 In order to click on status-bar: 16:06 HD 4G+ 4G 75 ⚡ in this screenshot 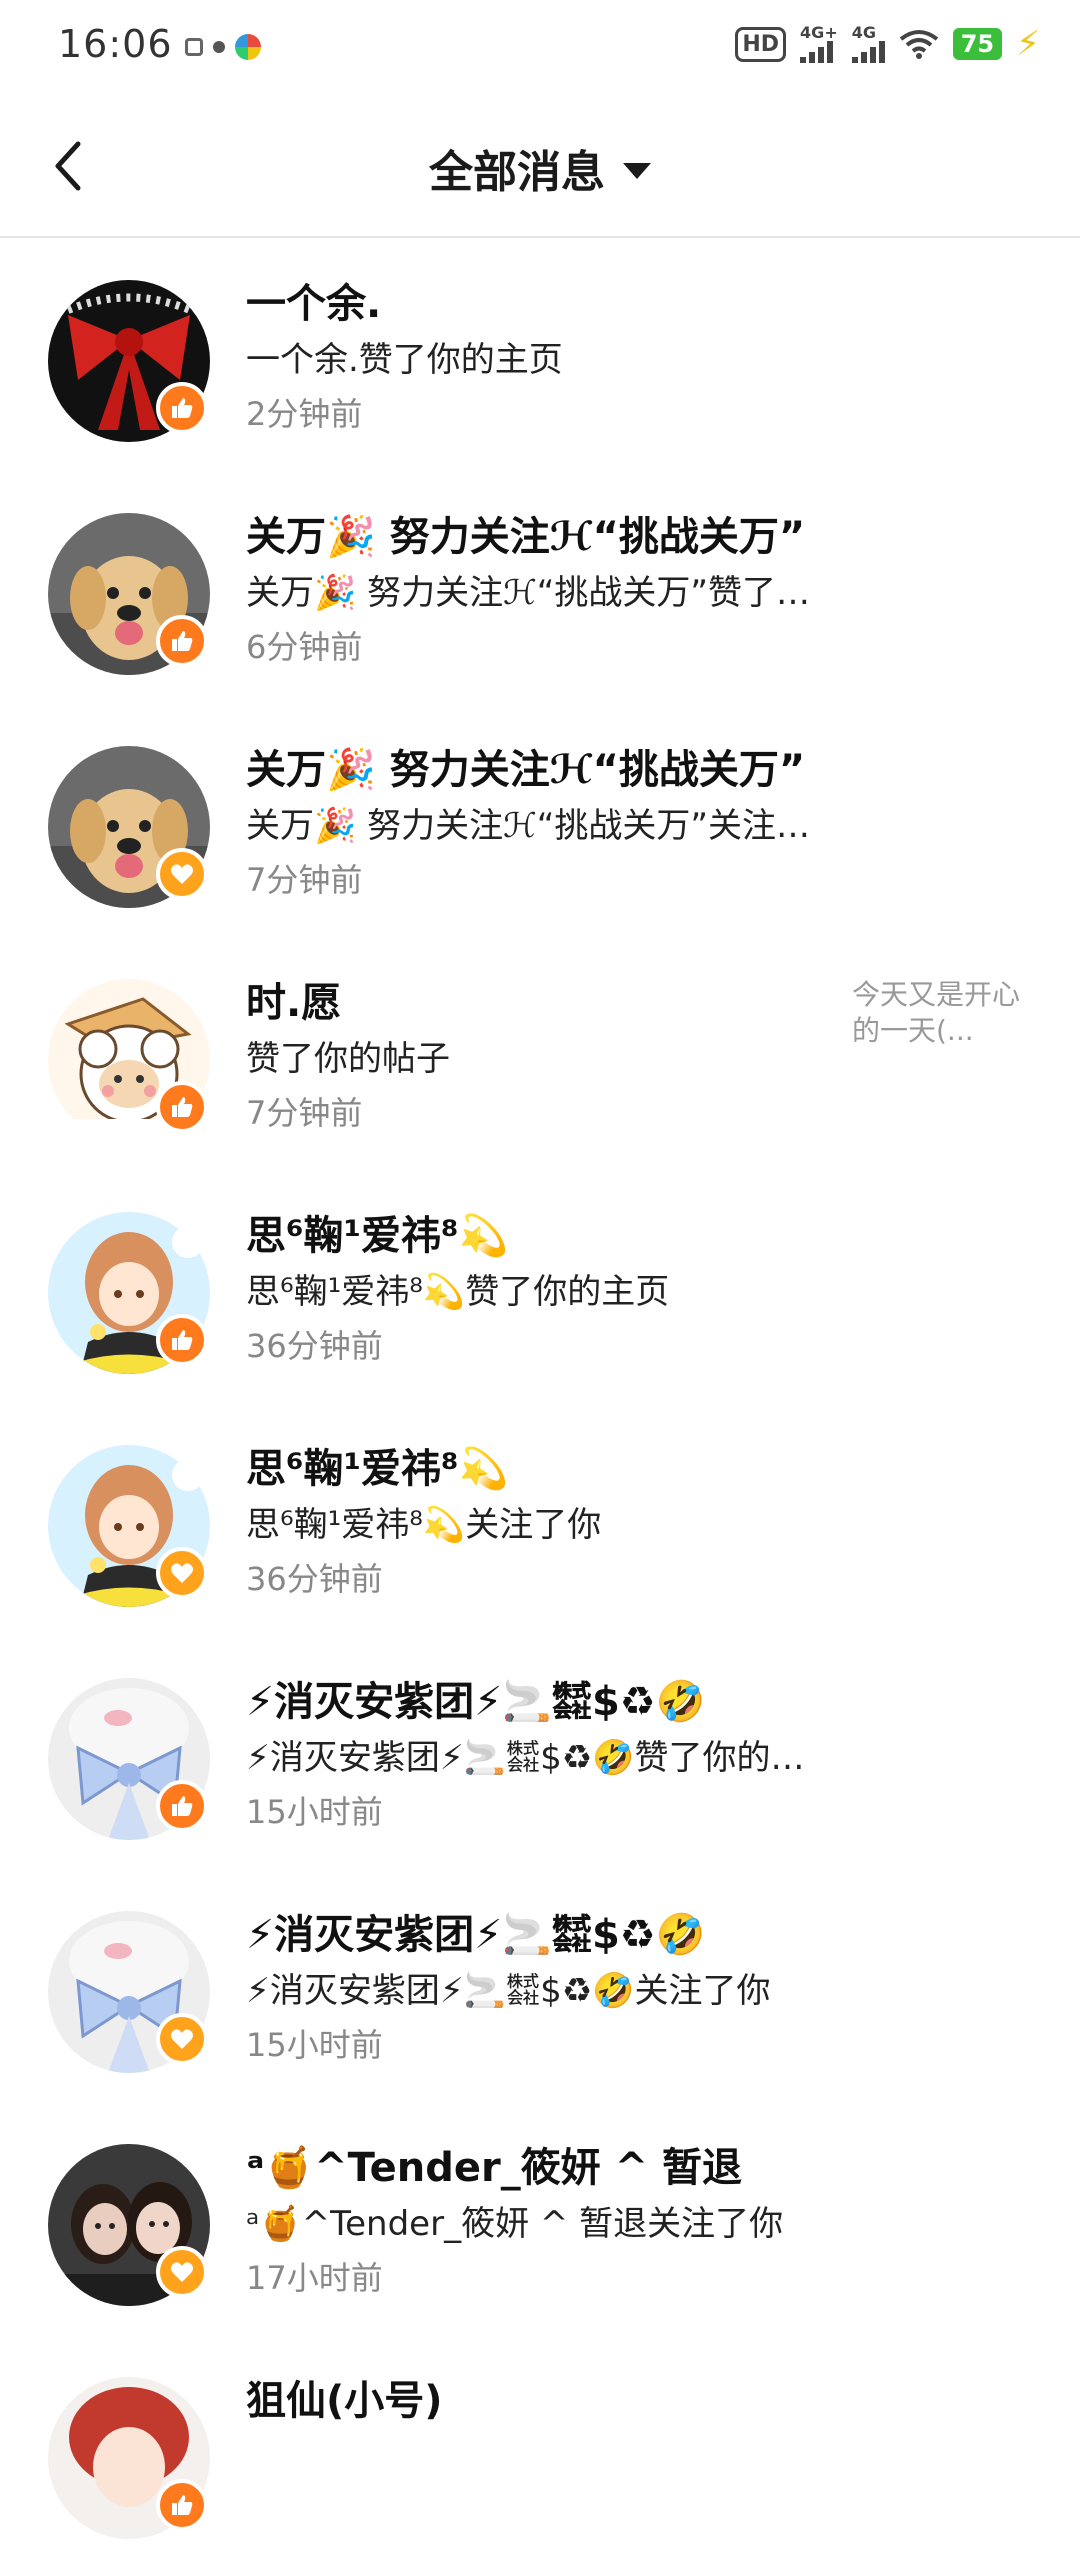, I will do `click(540, 48)`.